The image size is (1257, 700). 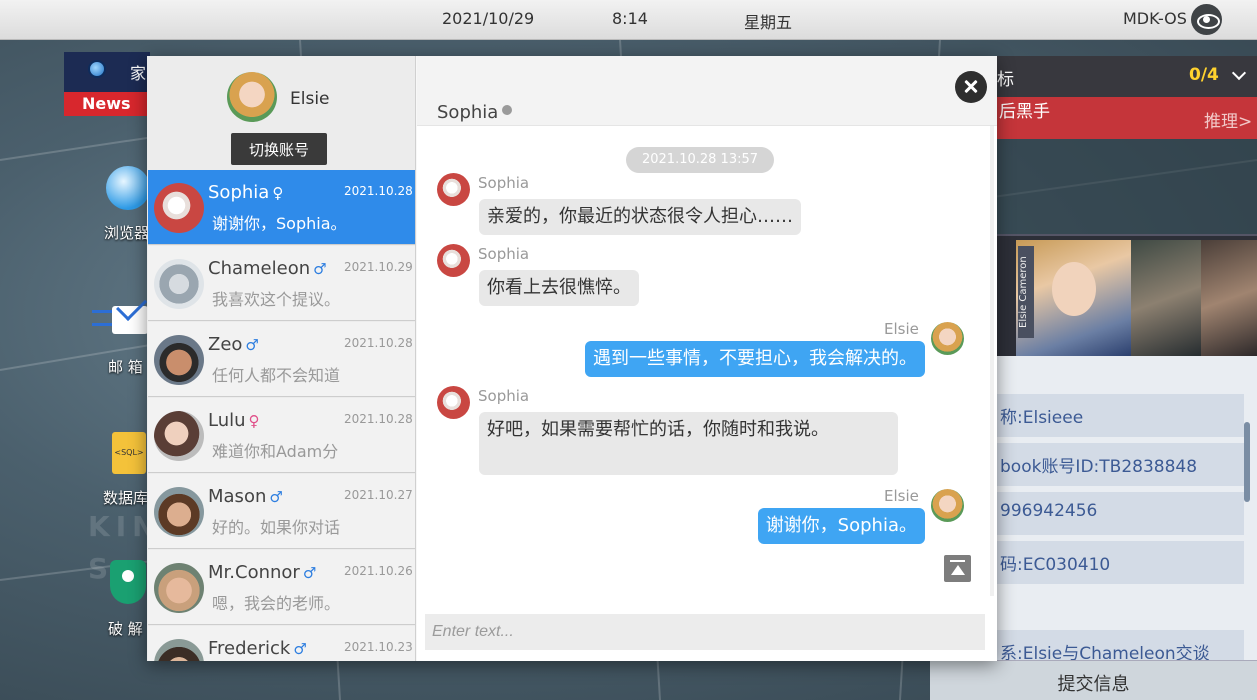 What do you see at coordinates (125, 367) in the screenshot?
I see `mail-label: 邮 箱` at bounding box center [125, 367].